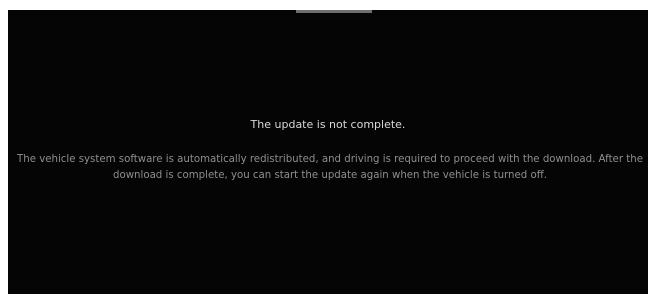 The width and height of the screenshot is (648, 304). What do you see at coordinates (334, 11) in the screenshot?
I see `pull-down-handle` at bounding box center [334, 11].